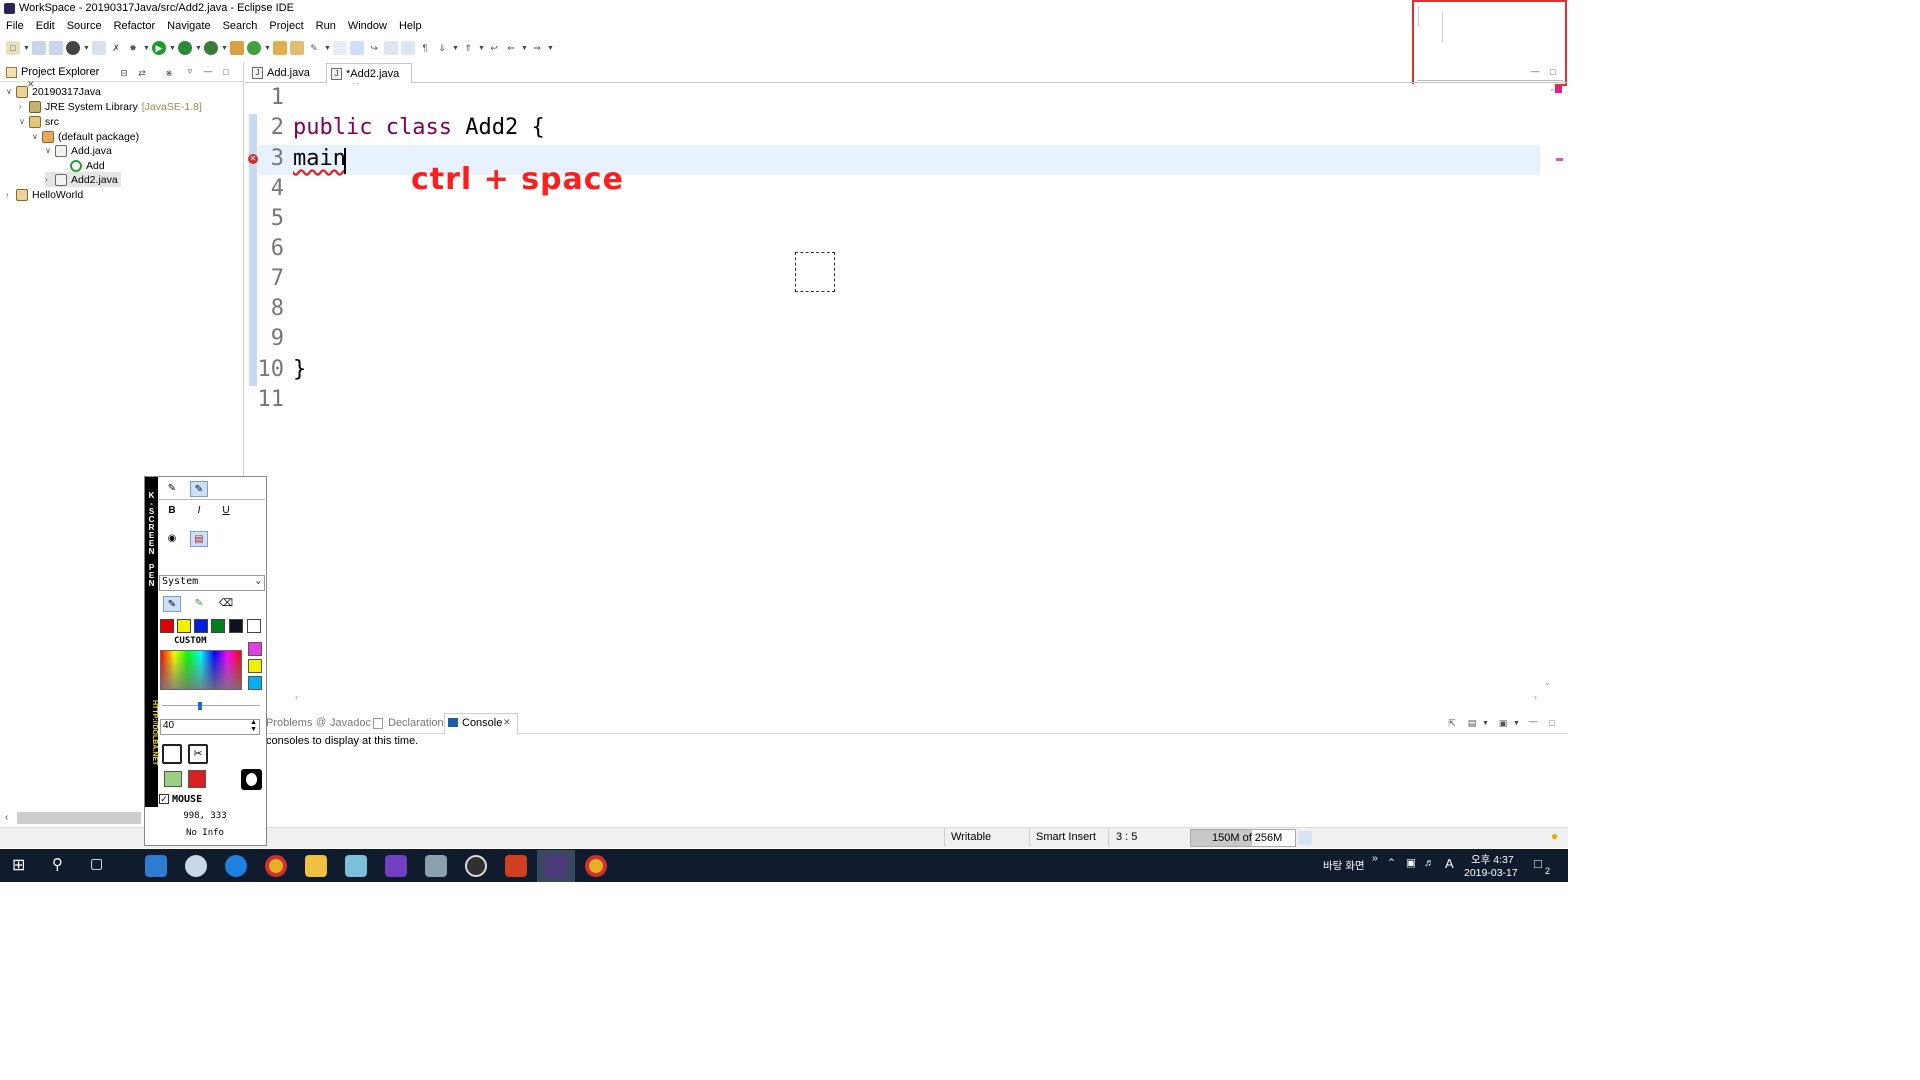 The height and width of the screenshot is (1080, 1920). What do you see at coordinates (199, 539) in the screenshot?
I see `us-flag-icon: ▤` at bounding box center [199, 539].